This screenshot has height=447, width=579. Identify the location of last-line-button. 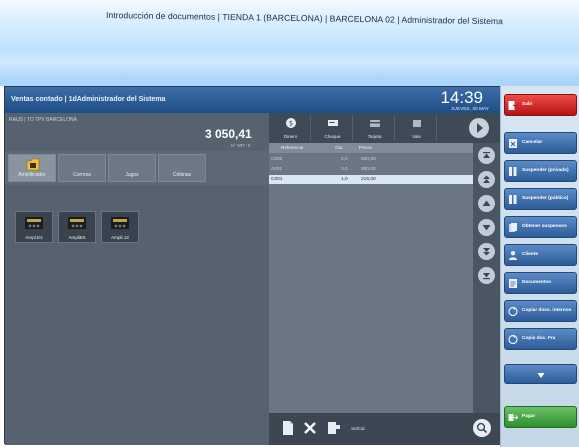
(486, 275).